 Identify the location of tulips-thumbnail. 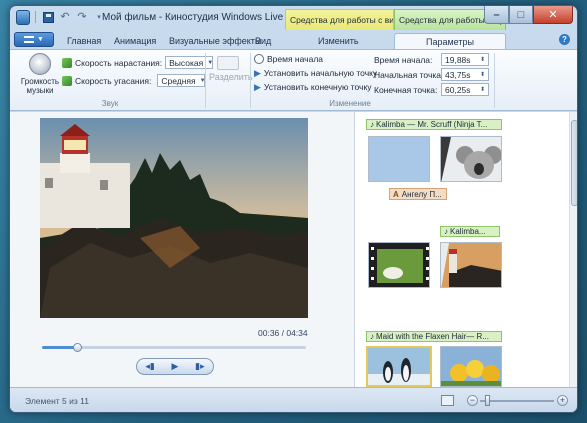
(471, 366).